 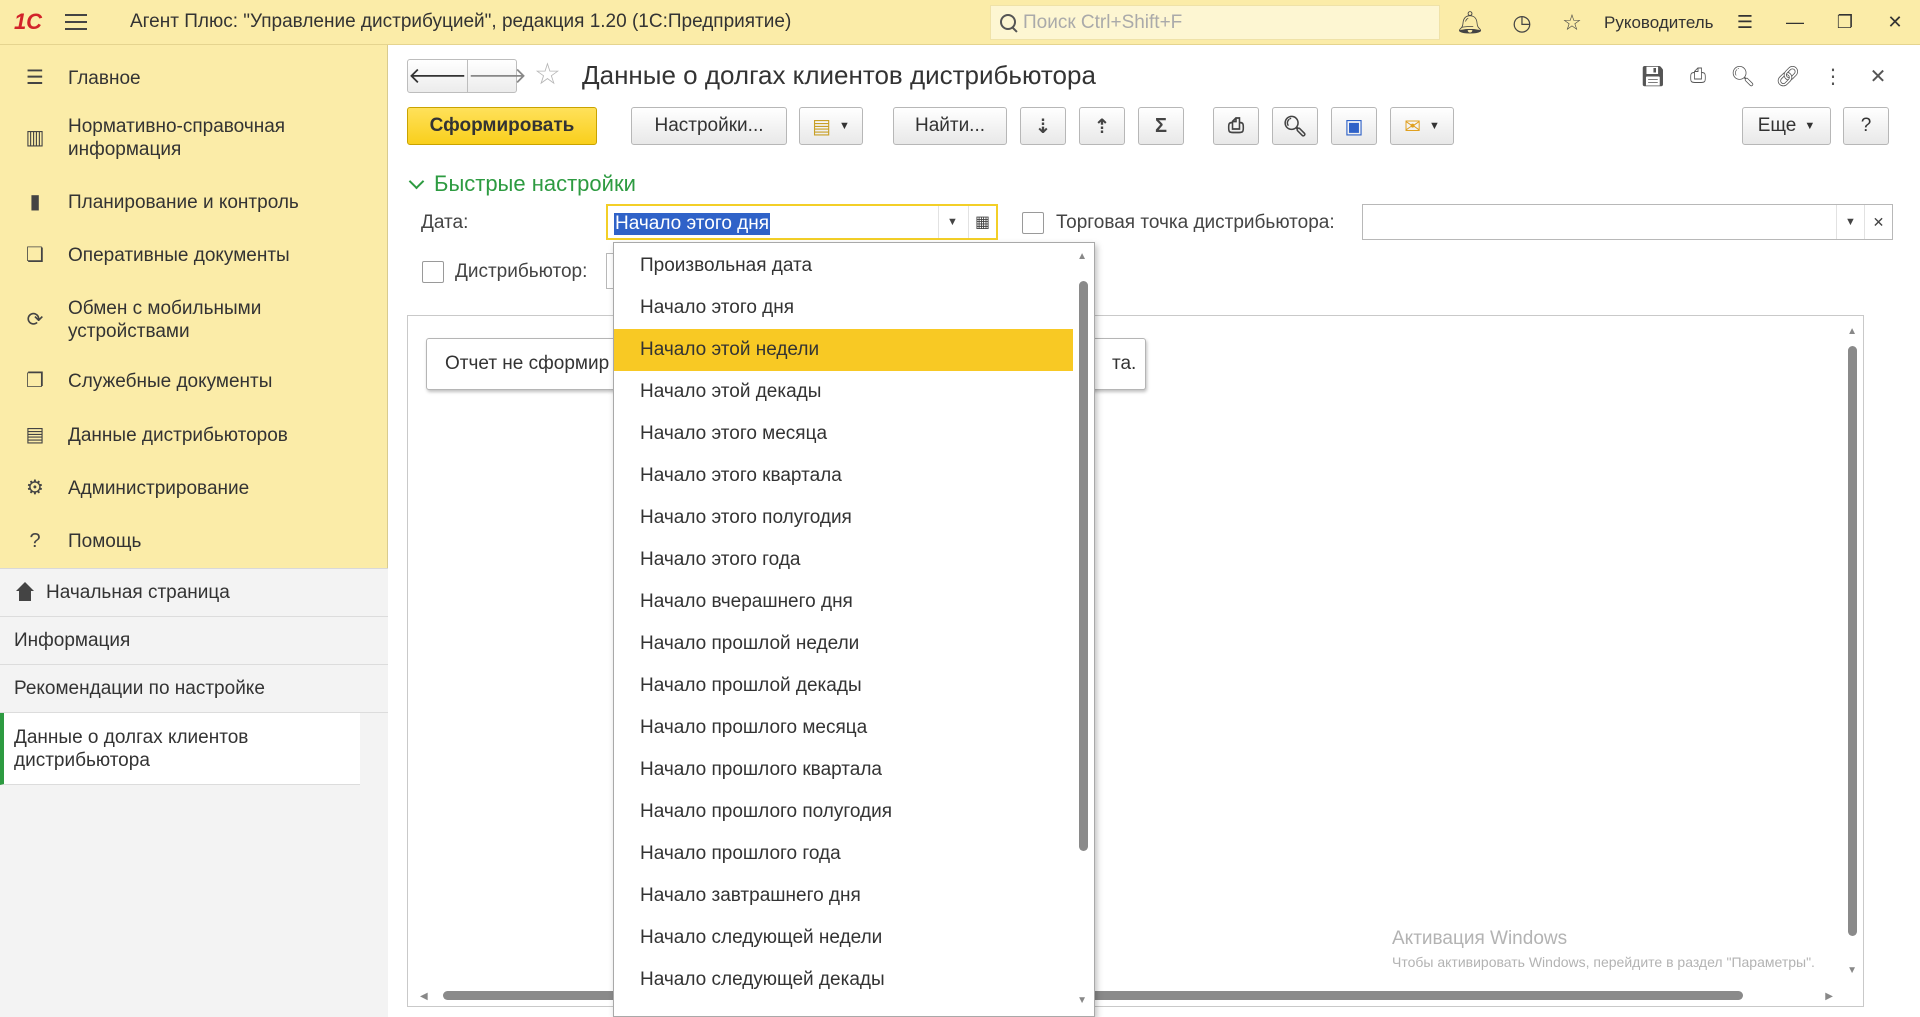 What do you see at coordinates (1745, 22) in the screenshot?
I see `settings-lines-icon: ☰` at bounding box center [1745, 22].